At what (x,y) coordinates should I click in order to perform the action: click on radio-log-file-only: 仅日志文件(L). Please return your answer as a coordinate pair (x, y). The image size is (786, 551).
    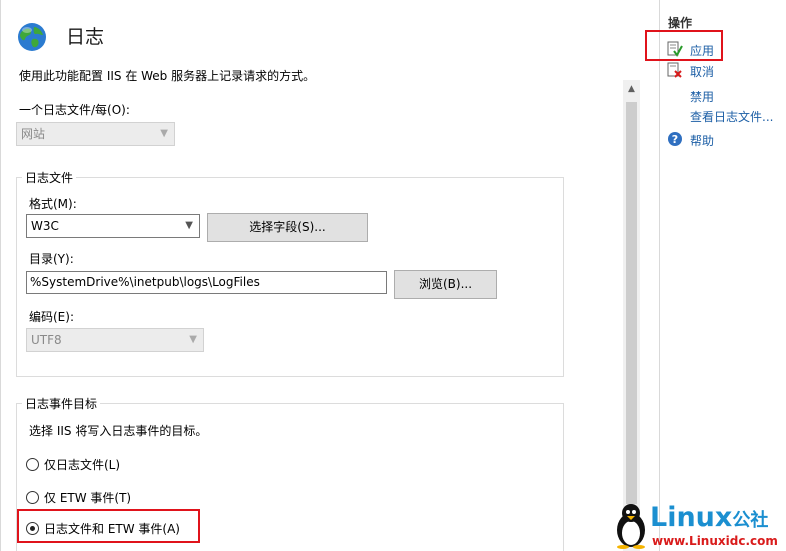
    Looking at the image, I should click on (73, 464).